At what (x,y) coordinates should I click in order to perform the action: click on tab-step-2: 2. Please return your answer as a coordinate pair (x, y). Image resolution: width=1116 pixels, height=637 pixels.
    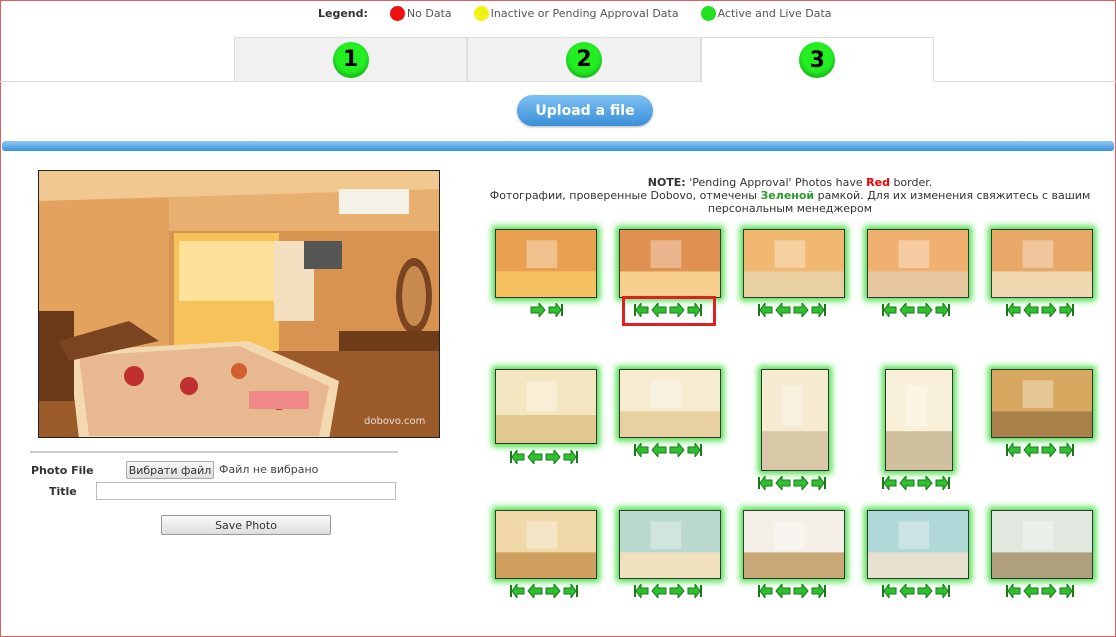
    Looking at the image, I should click on (584, 60).